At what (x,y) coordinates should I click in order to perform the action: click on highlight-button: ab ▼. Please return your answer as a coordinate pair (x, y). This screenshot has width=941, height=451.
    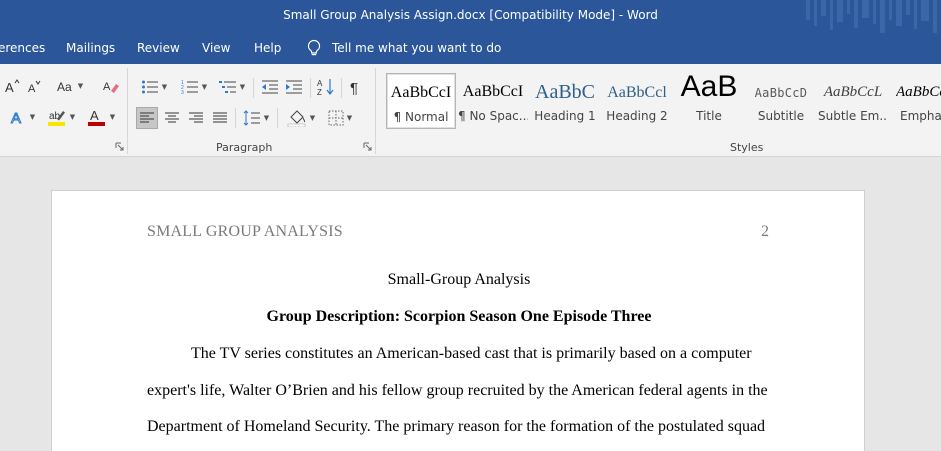
    Looking at the image, I should click on (61, 117).